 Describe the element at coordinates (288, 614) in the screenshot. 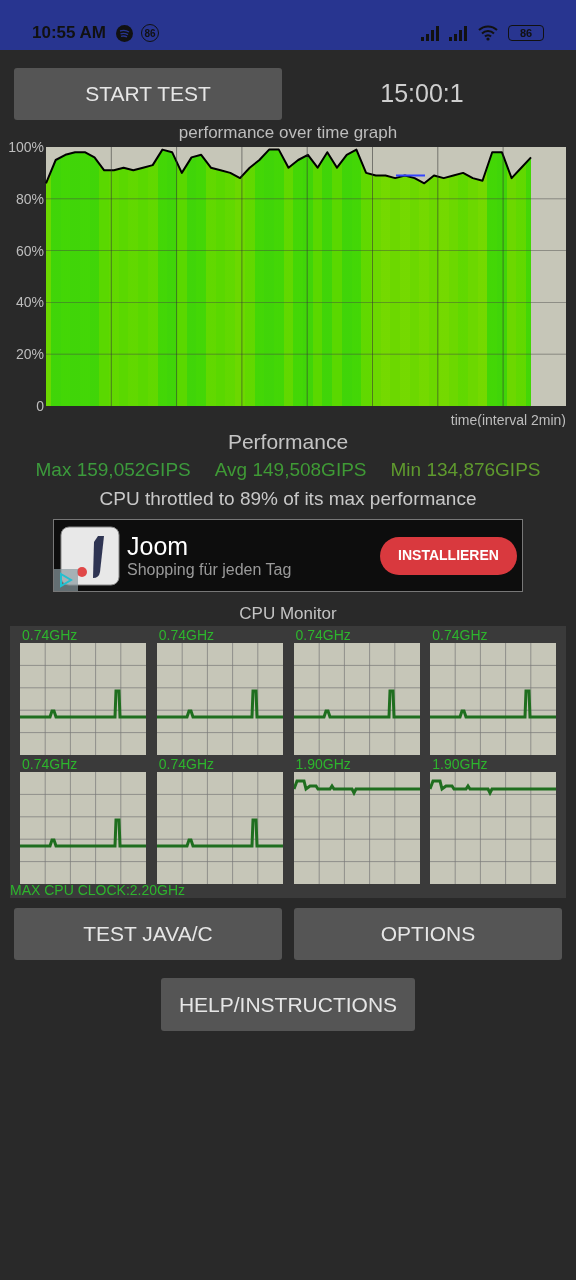

I see `cpu-monitor-title: CPU Monitor` at that location.